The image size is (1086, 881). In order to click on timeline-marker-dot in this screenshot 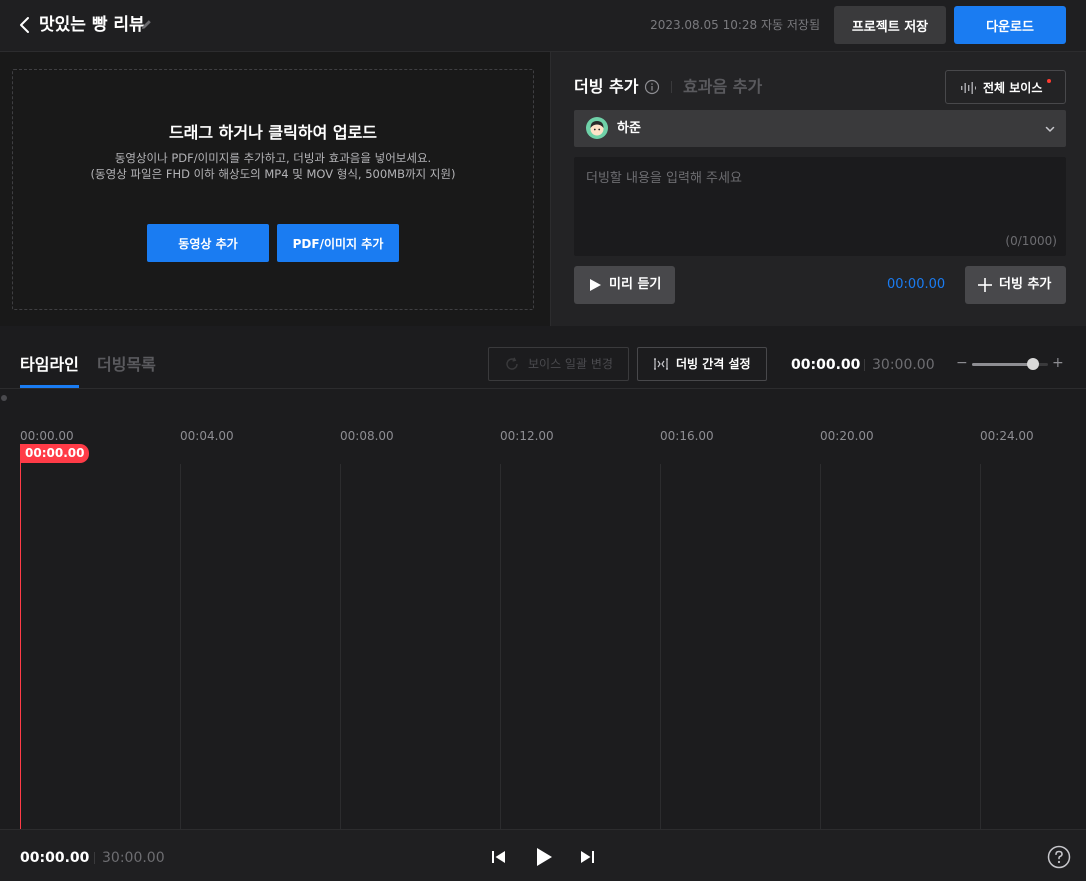, I will do `click(4, 398)`.